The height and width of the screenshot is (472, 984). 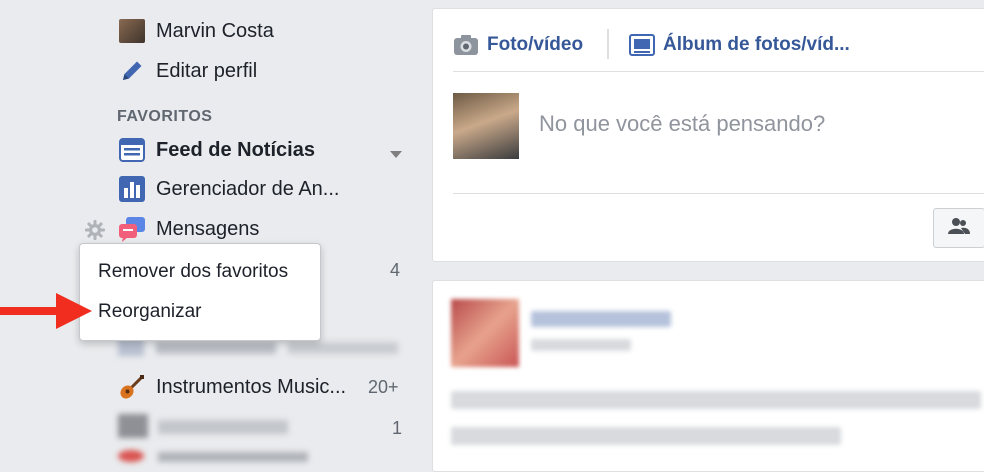 I want to click on composer-footer-divider, so click(x=718, y=193).